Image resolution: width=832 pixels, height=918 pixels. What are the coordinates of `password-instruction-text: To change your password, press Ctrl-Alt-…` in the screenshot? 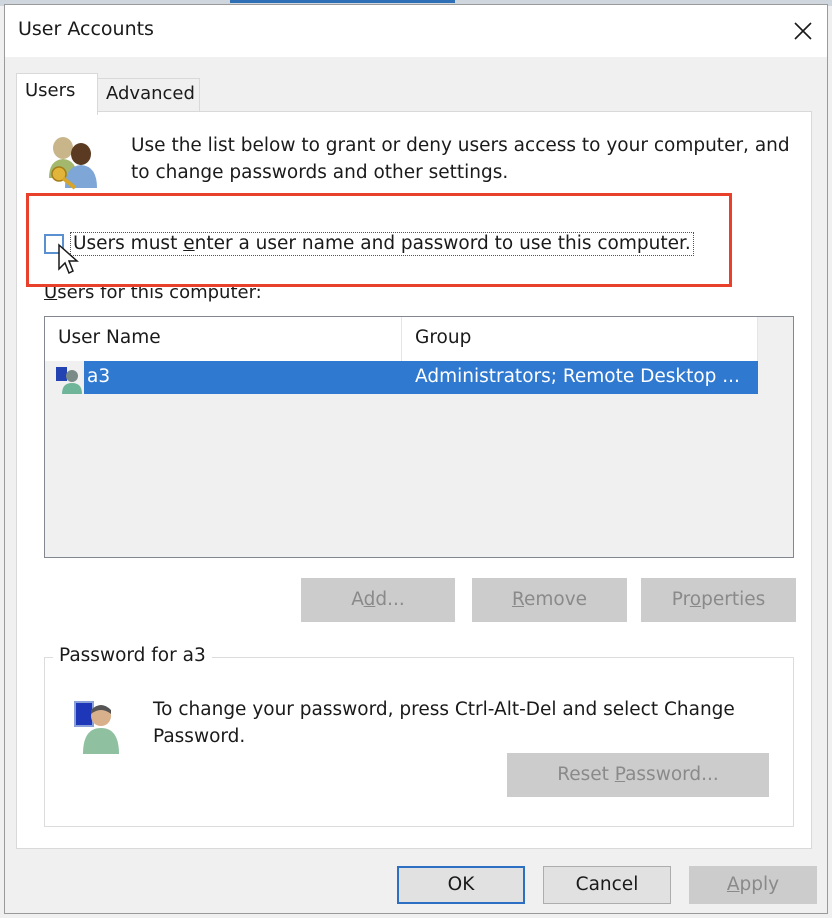 It's located at (444, 723).